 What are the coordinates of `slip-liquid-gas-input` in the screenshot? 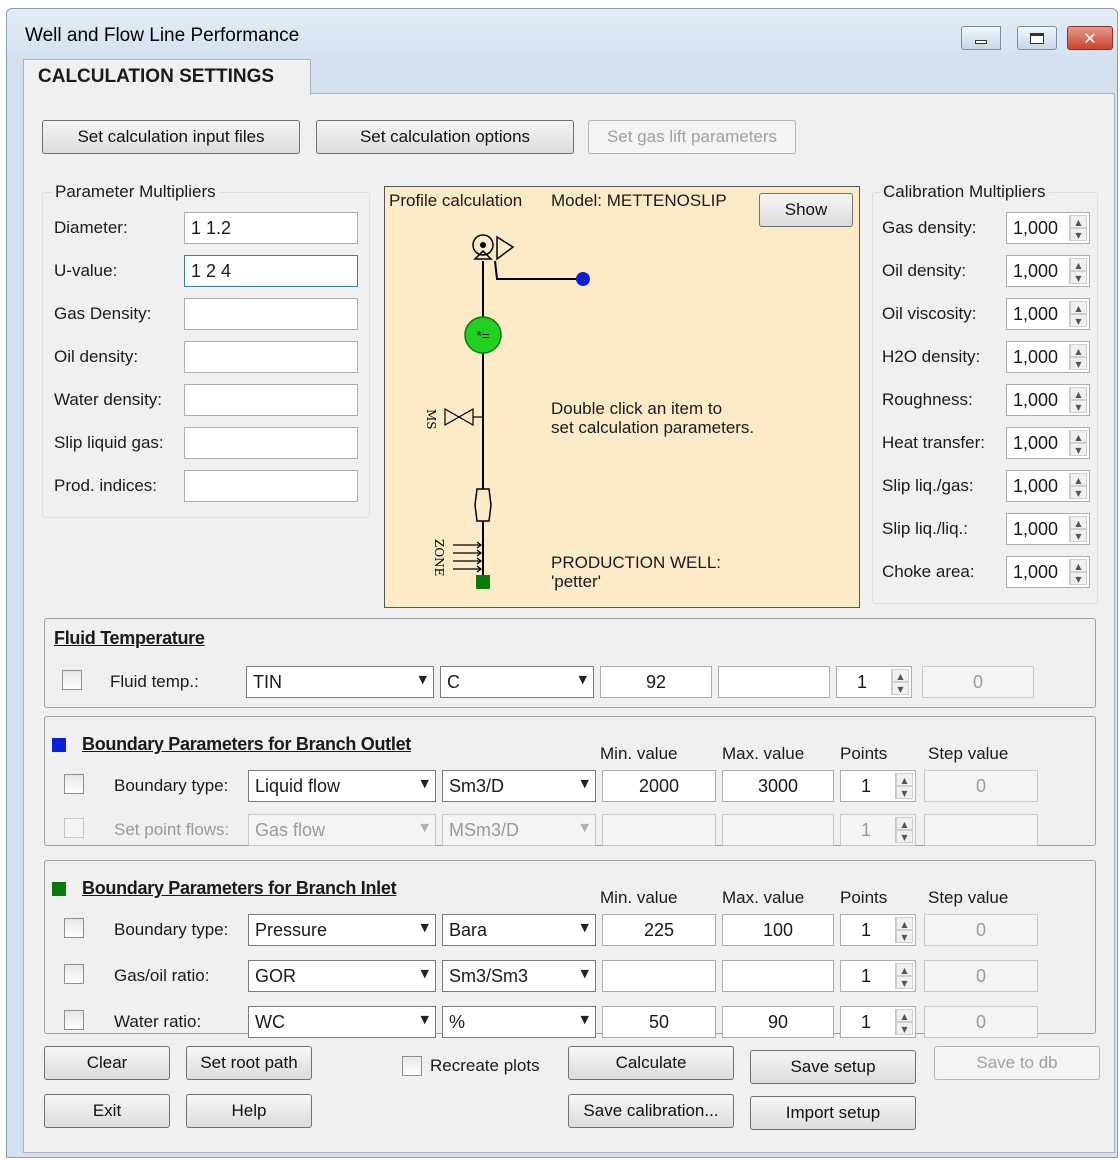 It's located at (271, 443).